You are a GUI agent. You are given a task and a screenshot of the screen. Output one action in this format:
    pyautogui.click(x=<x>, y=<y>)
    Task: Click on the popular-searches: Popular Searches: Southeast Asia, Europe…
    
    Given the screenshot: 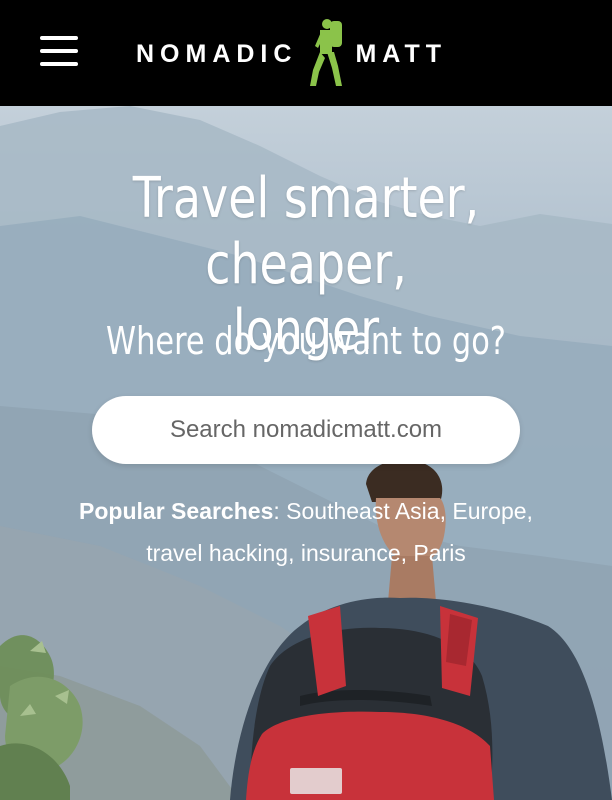 What is the action you would take?
    pyautogui.click(x=306, y=532)
    